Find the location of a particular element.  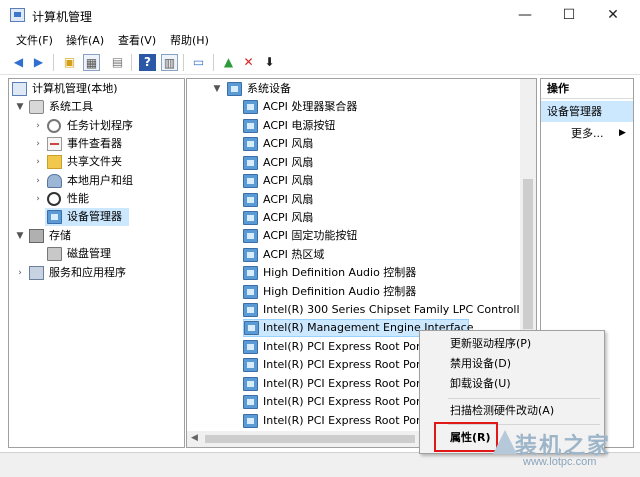

minimize-button: — is located at coordinates (525, 15).